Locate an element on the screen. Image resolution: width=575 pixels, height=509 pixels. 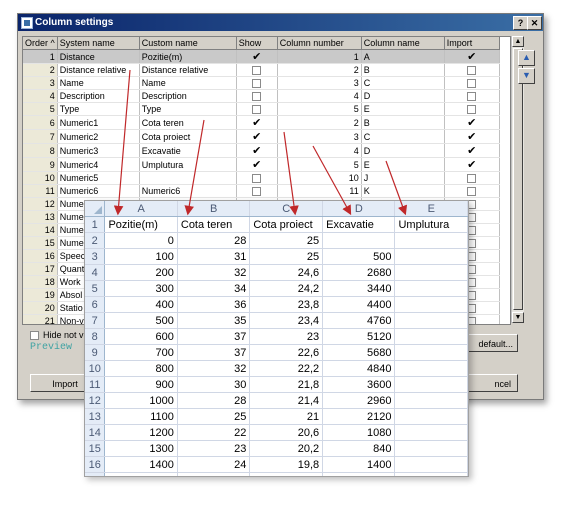
arrow-e is located at coordinates (396, 188).